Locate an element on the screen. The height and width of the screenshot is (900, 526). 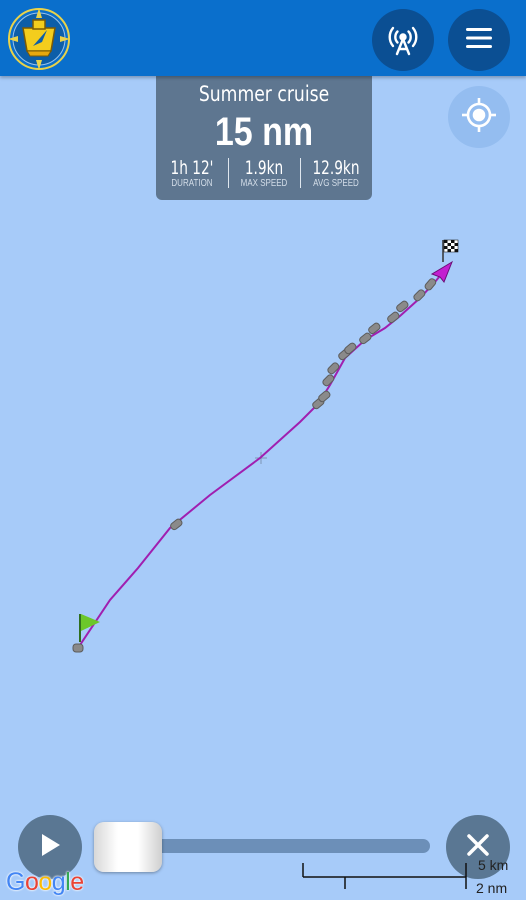
stat-label: AVG SPEED is located at coordinates (336, 183).